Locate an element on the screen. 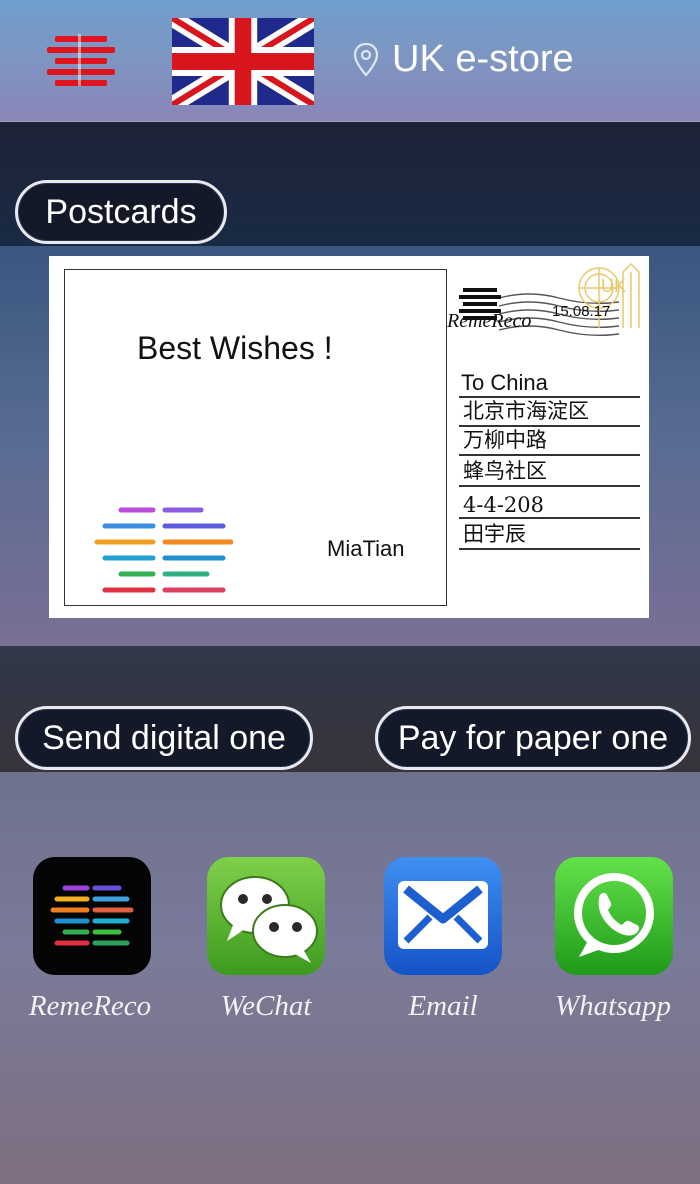 This screenshot has width=700, height=1184. address-line-district: 北京市海淀区 is located at coordinates (549, 412).